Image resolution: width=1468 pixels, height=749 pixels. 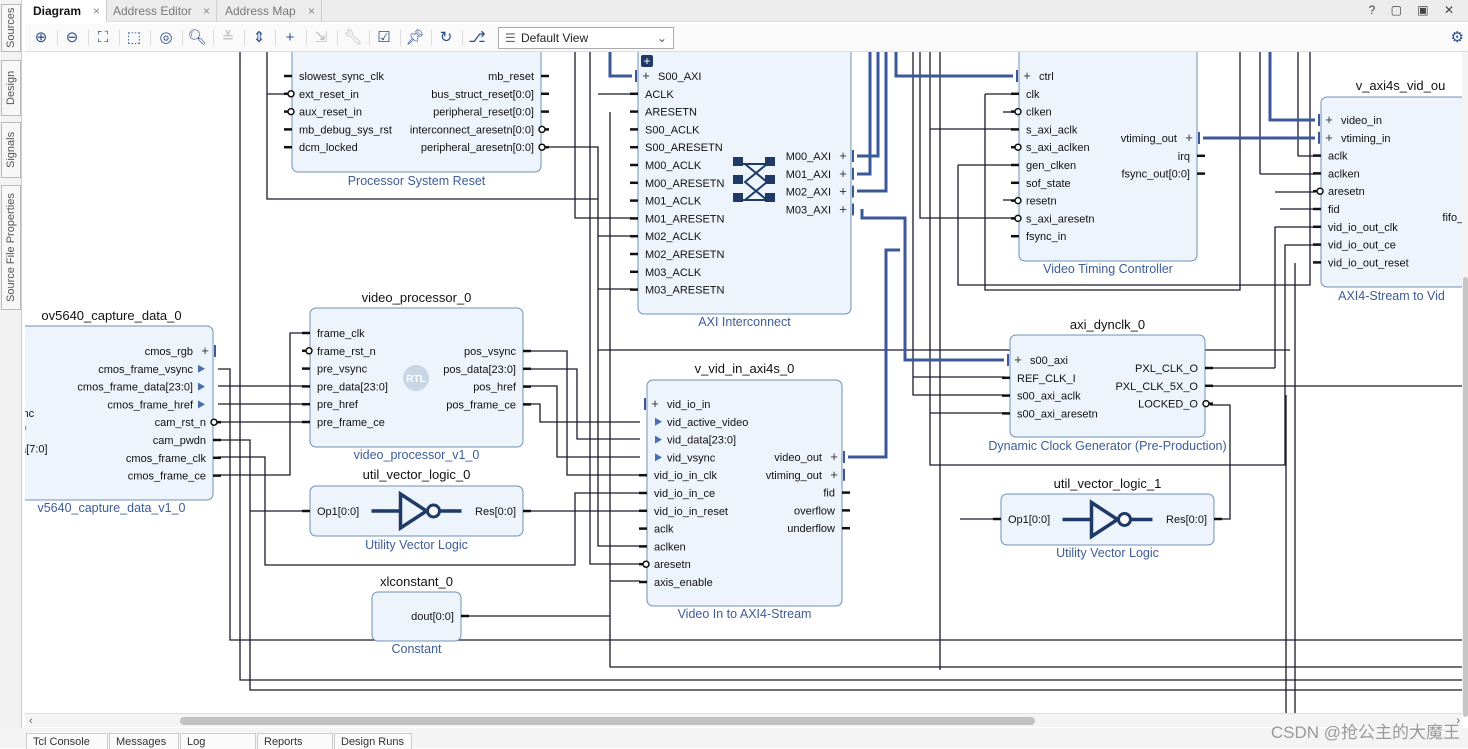 I want to click on port-label: vid_io_in_clk, so click(x=685, y=476).